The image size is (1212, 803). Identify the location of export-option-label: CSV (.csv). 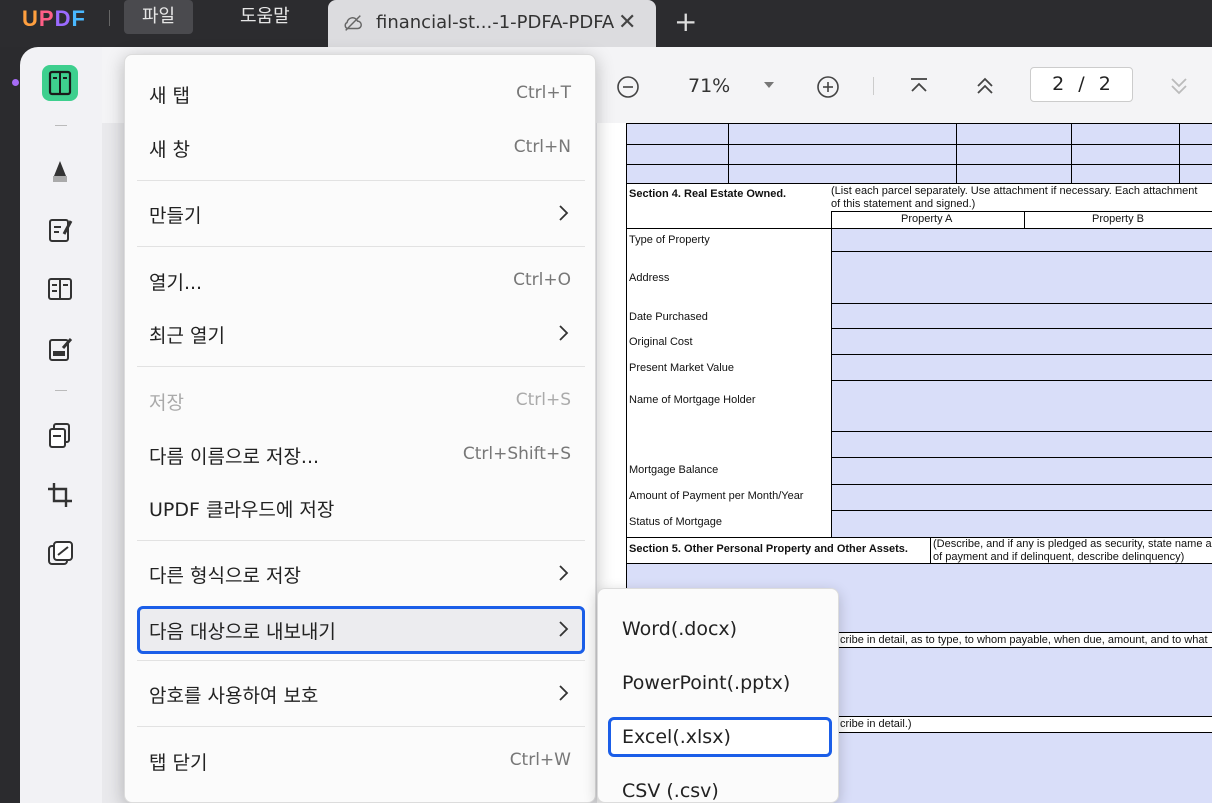
(670, 791).